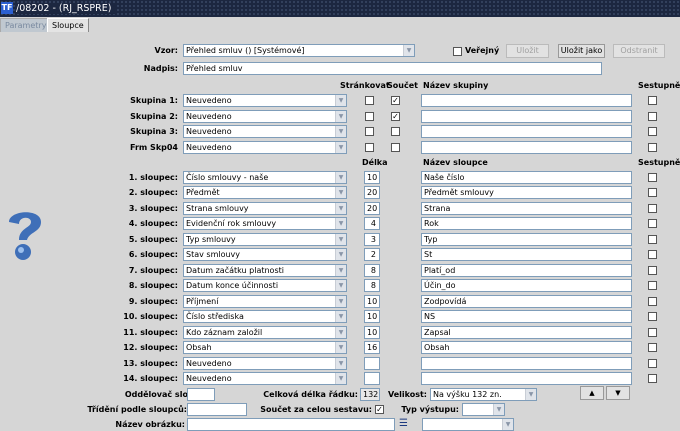 The width and height of the screenshot is (680, 431). Describe the element at coordinates (291, 424) in the screenshot. I see `nazev-obrazku-input` at that location.